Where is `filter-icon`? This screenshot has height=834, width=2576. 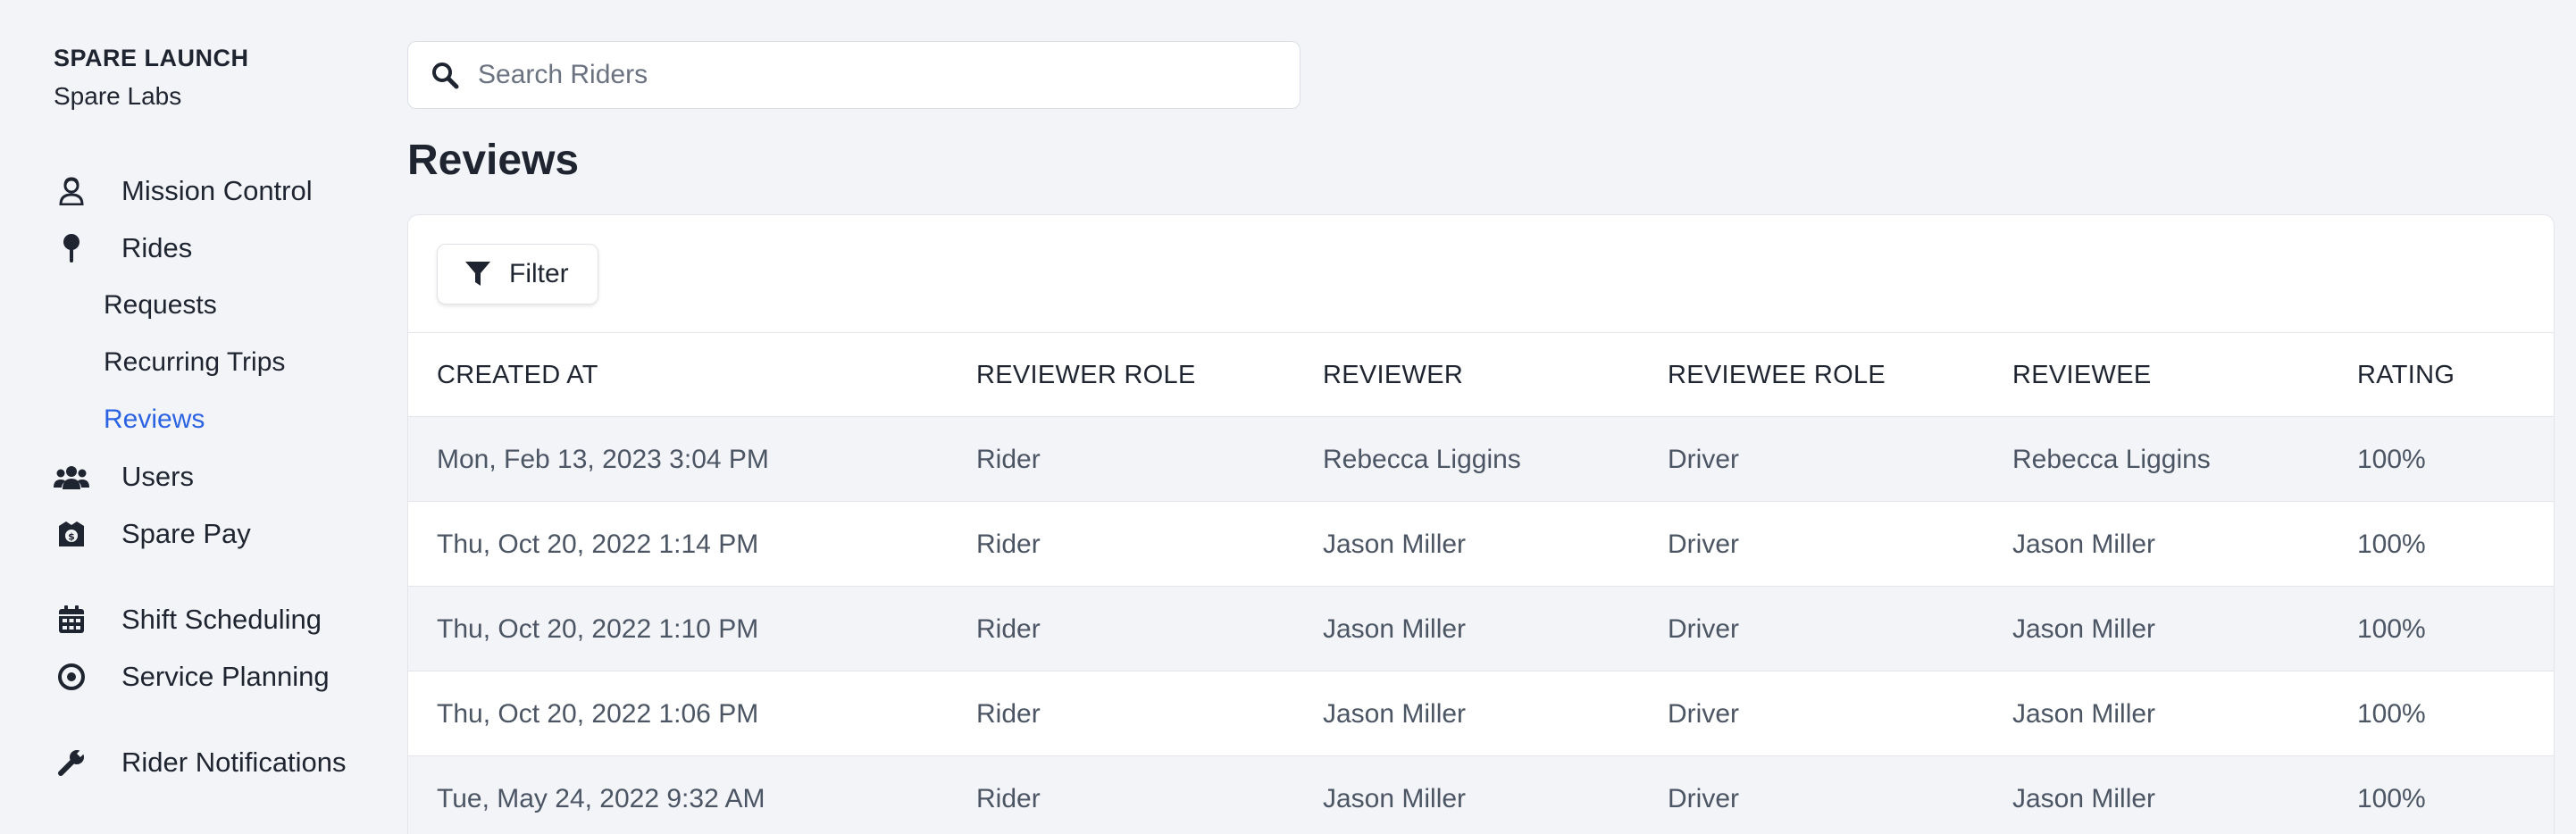
filter-icon is located at coordinates (478, 274).